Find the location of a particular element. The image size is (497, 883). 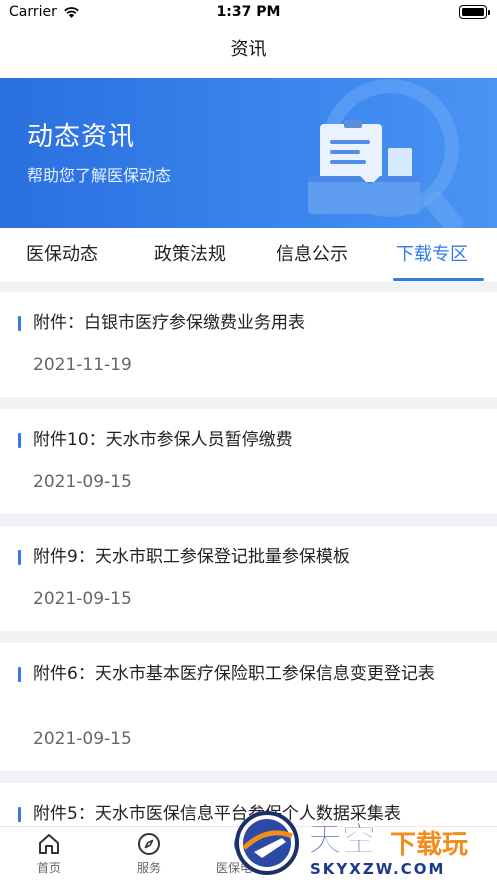

battery-icon is located at coordinates (474, 12).